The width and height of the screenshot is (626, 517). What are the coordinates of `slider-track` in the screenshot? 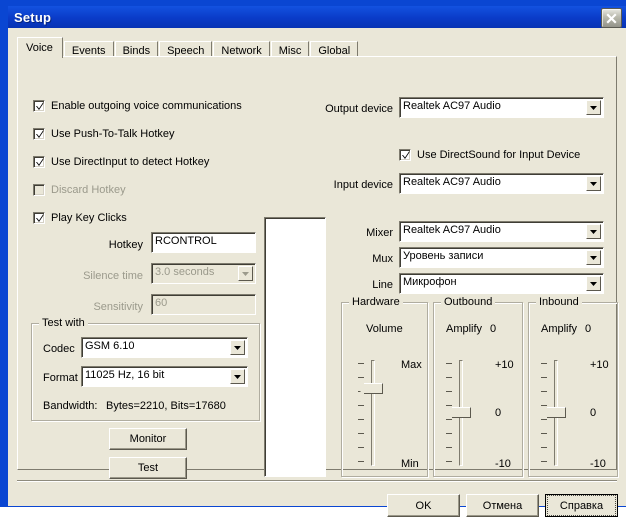 It's located at (373, 413).